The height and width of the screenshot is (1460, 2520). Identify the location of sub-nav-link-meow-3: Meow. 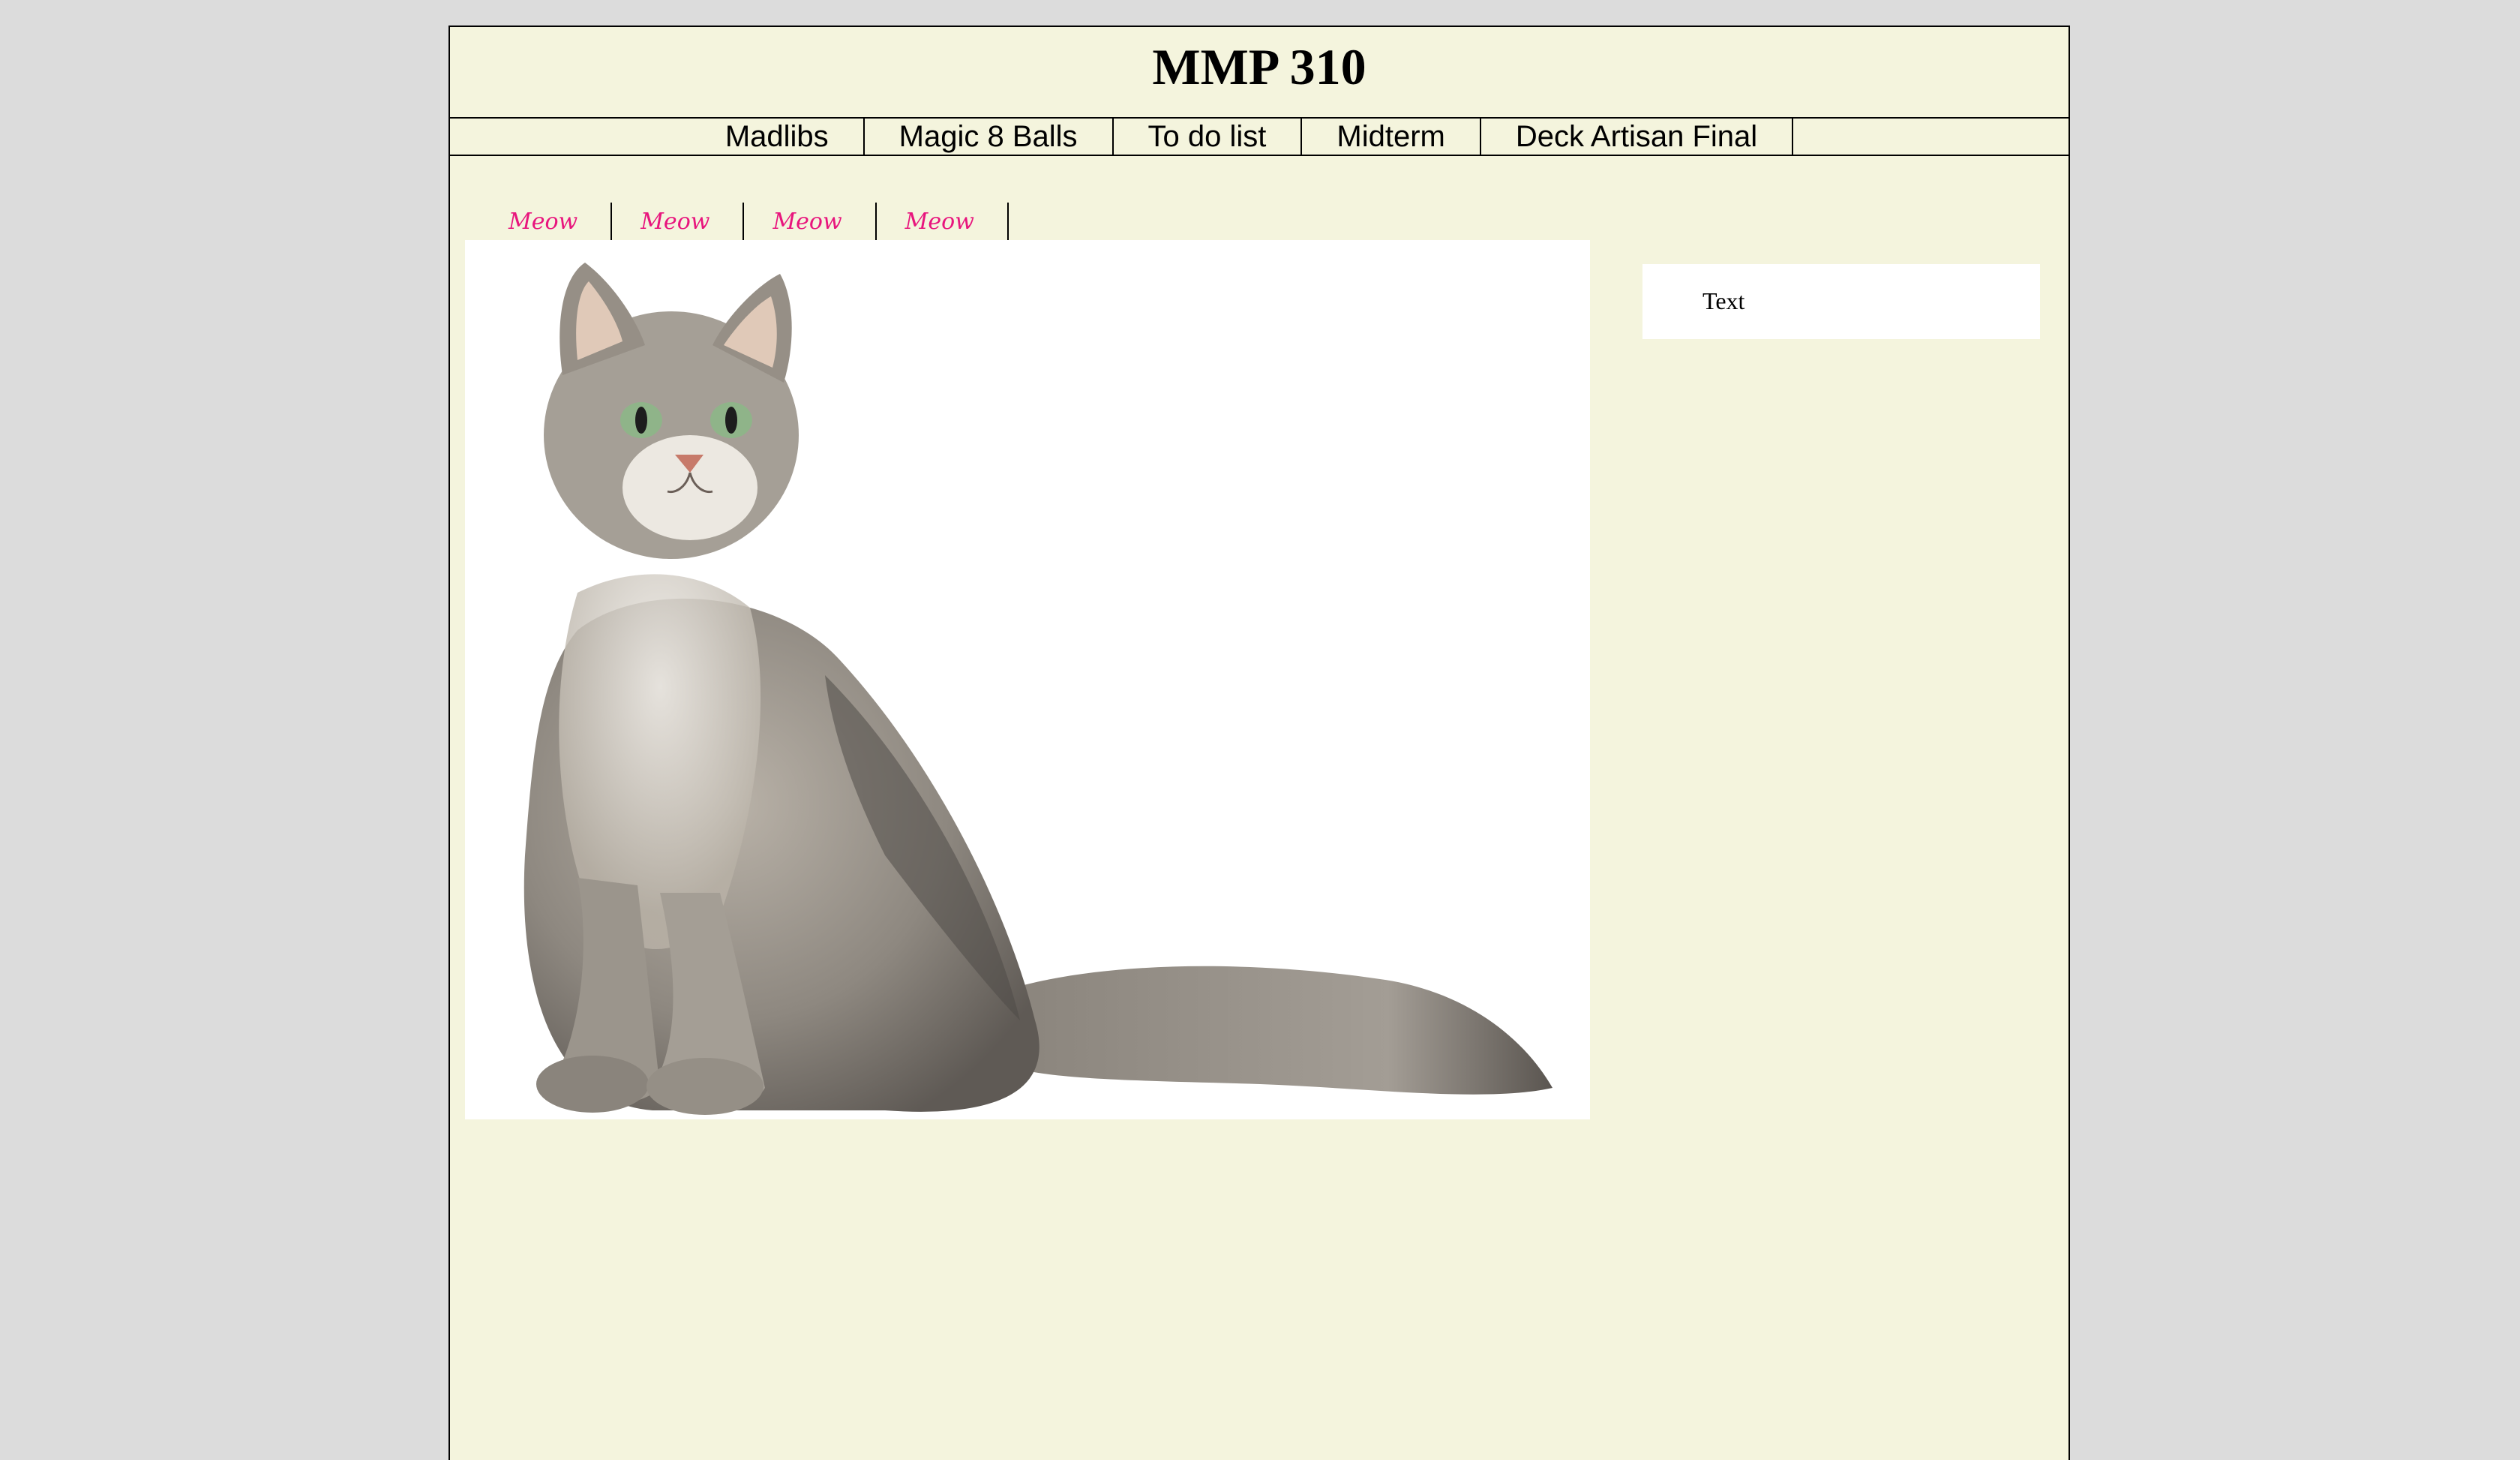
(810, 222).